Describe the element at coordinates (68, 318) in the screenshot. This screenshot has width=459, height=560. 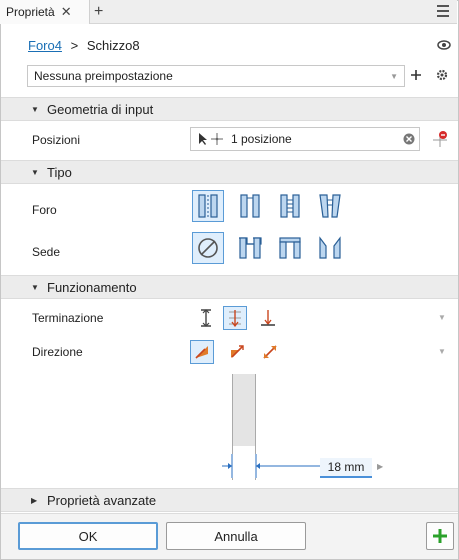
I see `termination-label: Terminazione` at that location.